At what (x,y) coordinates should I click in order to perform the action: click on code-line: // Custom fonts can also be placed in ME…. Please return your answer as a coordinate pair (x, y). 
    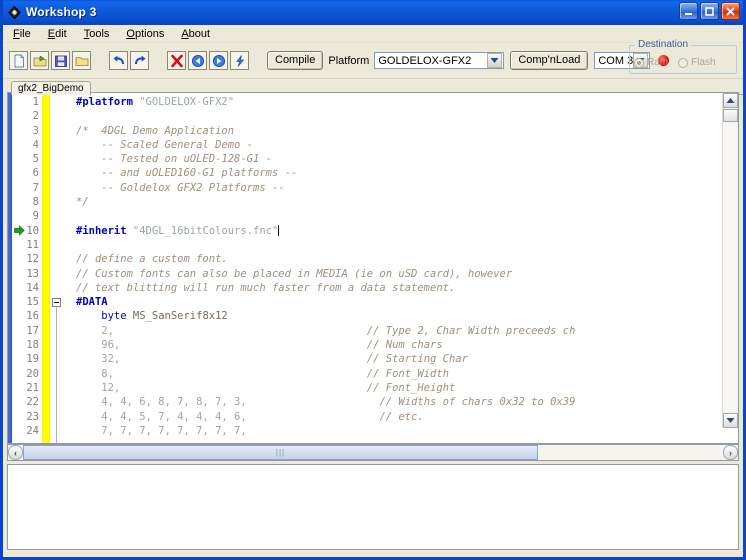
    Looking at the image, I should click on (401, 274).